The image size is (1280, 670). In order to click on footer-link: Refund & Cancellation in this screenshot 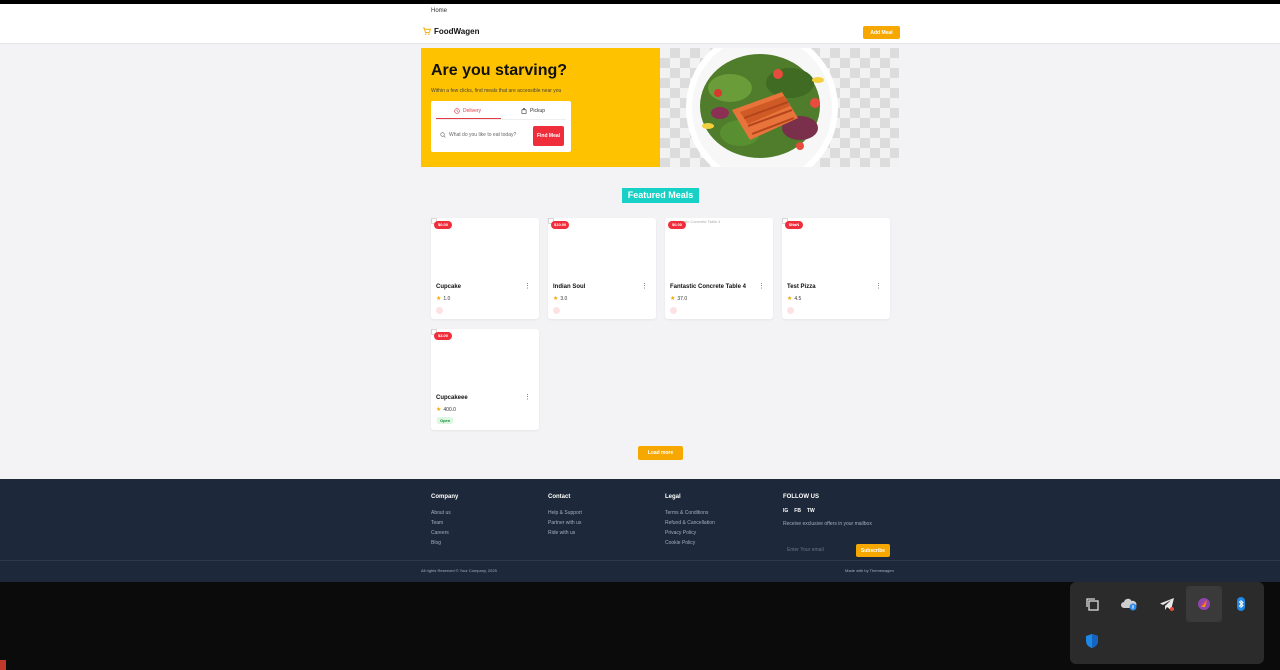, I will do `click(690, 523)`.